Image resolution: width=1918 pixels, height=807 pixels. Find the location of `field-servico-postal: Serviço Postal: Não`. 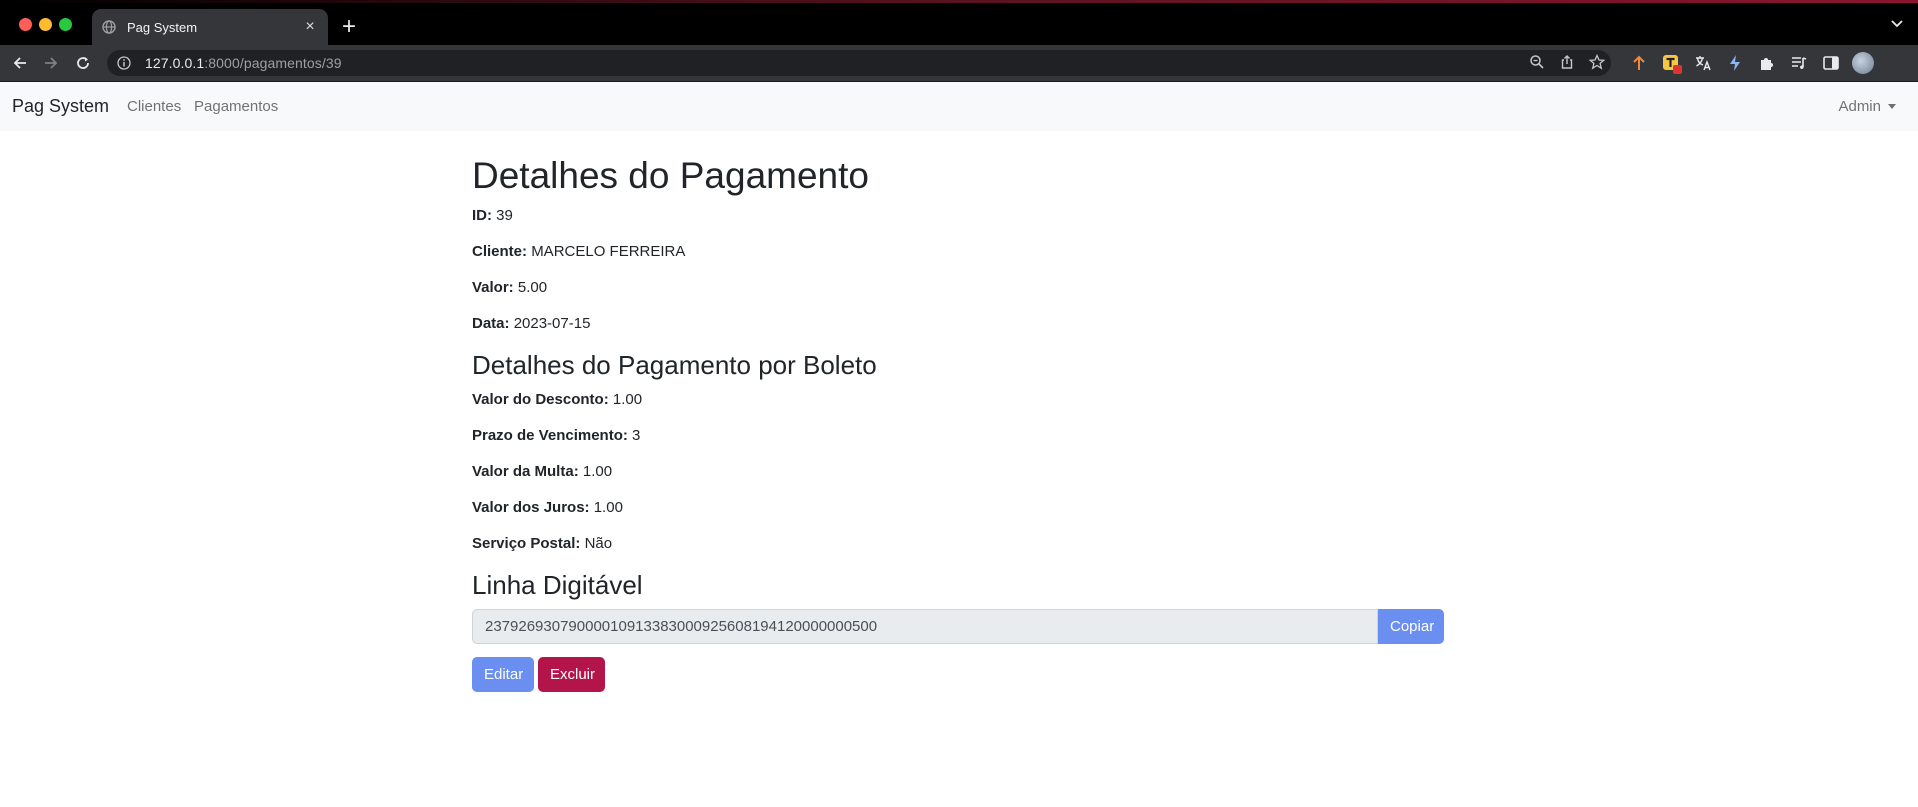

field-servico-postal: Serviço Postal: Não is located at coordinates (959, 544).